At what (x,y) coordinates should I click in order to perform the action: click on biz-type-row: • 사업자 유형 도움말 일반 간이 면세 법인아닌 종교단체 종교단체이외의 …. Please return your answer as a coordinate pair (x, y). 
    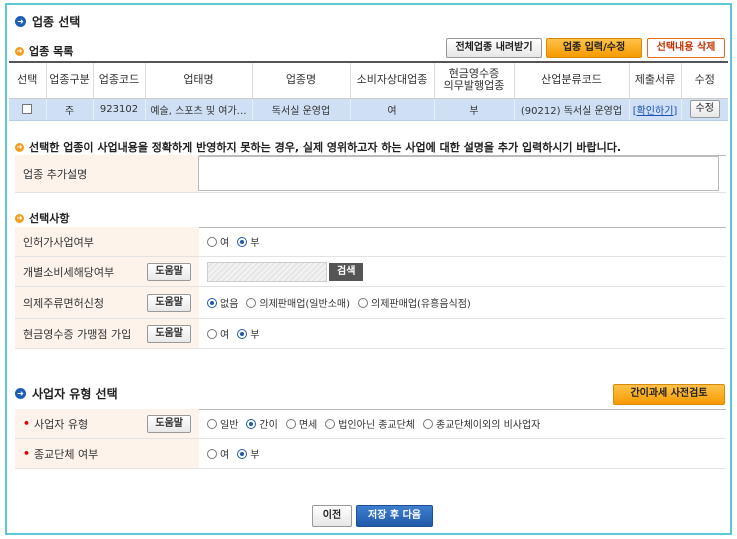
    Looking at the image, I should click on (370, 424).